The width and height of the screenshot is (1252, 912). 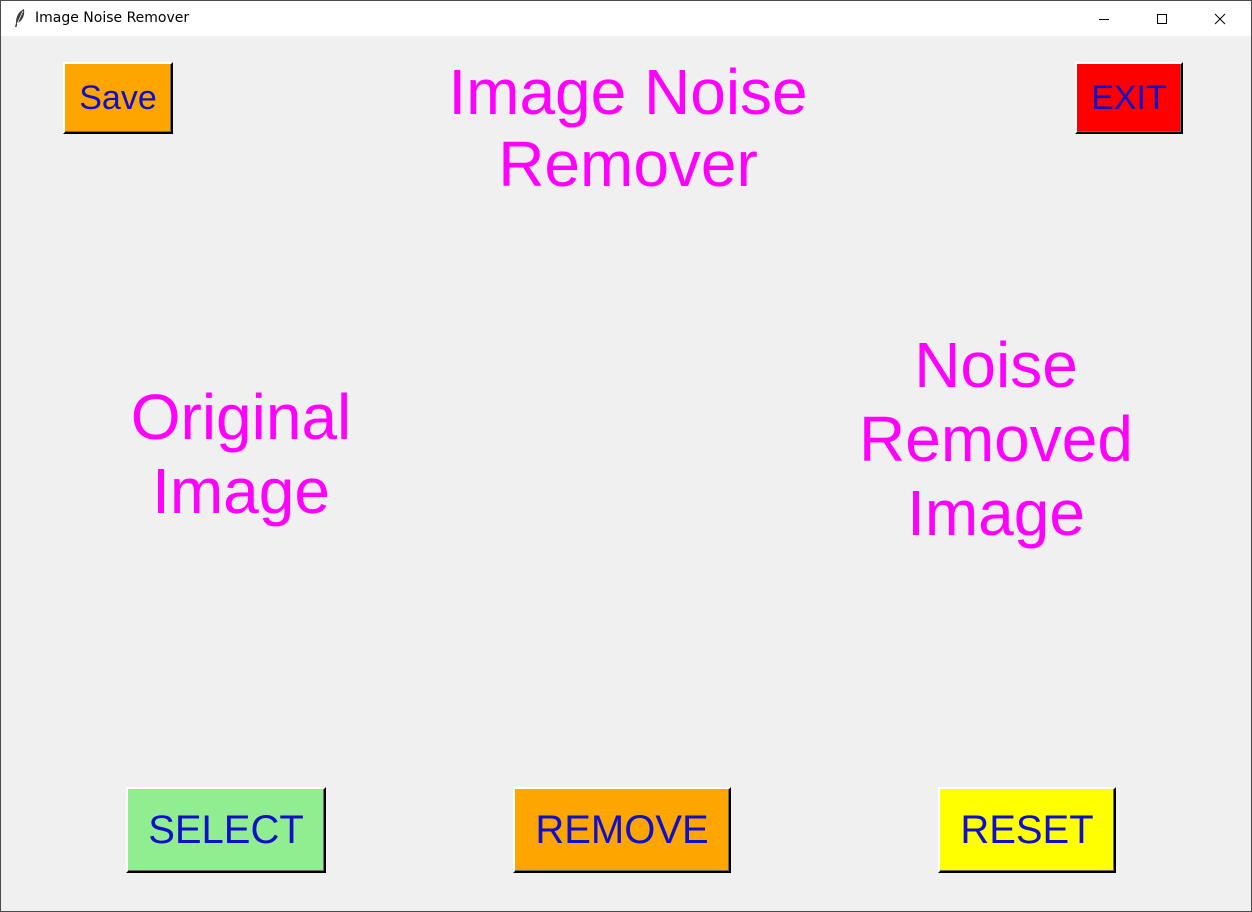 I want to click on maximize-icon, so click(x=1162, y=18).